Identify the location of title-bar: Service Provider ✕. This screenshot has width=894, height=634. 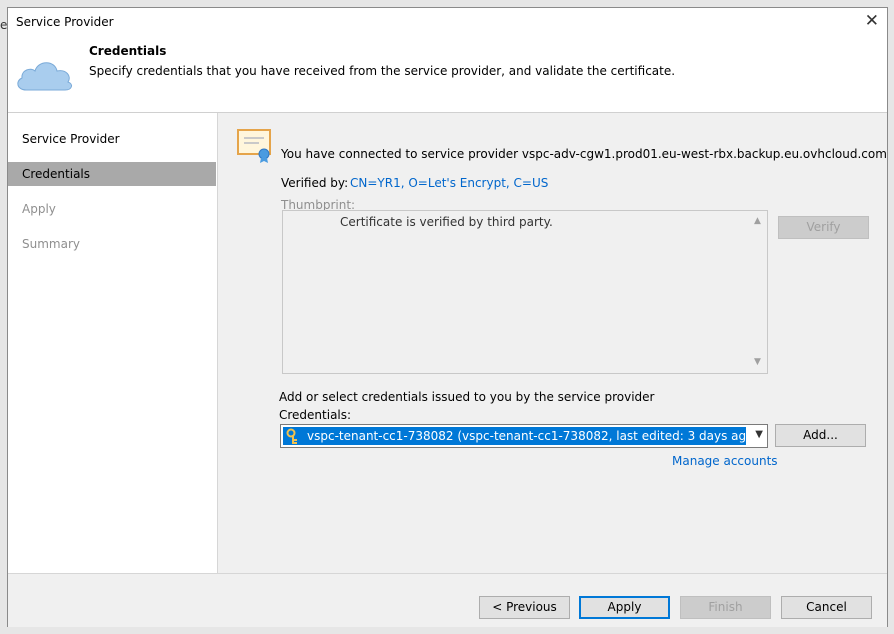
(447, 22).